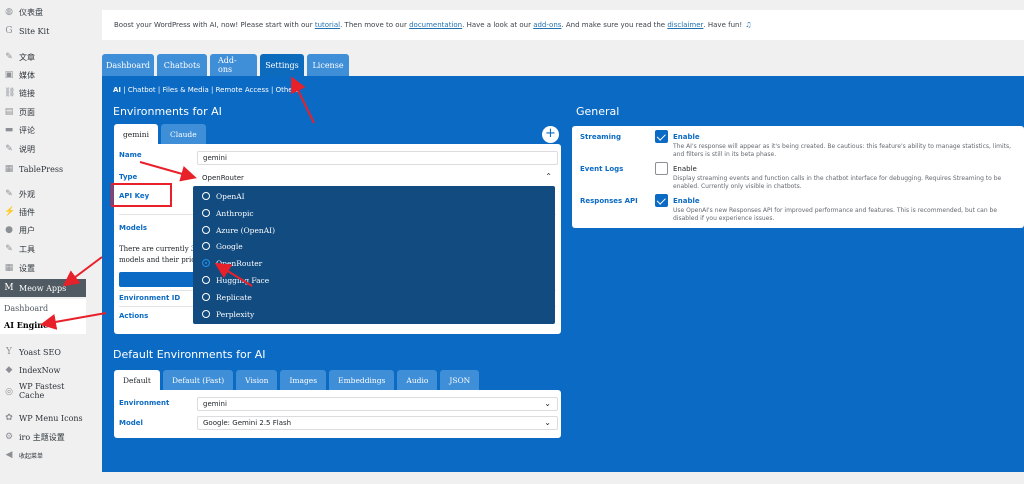  I want to click on sidebar-item-settings: ▦ 设置, so click(43, 268).